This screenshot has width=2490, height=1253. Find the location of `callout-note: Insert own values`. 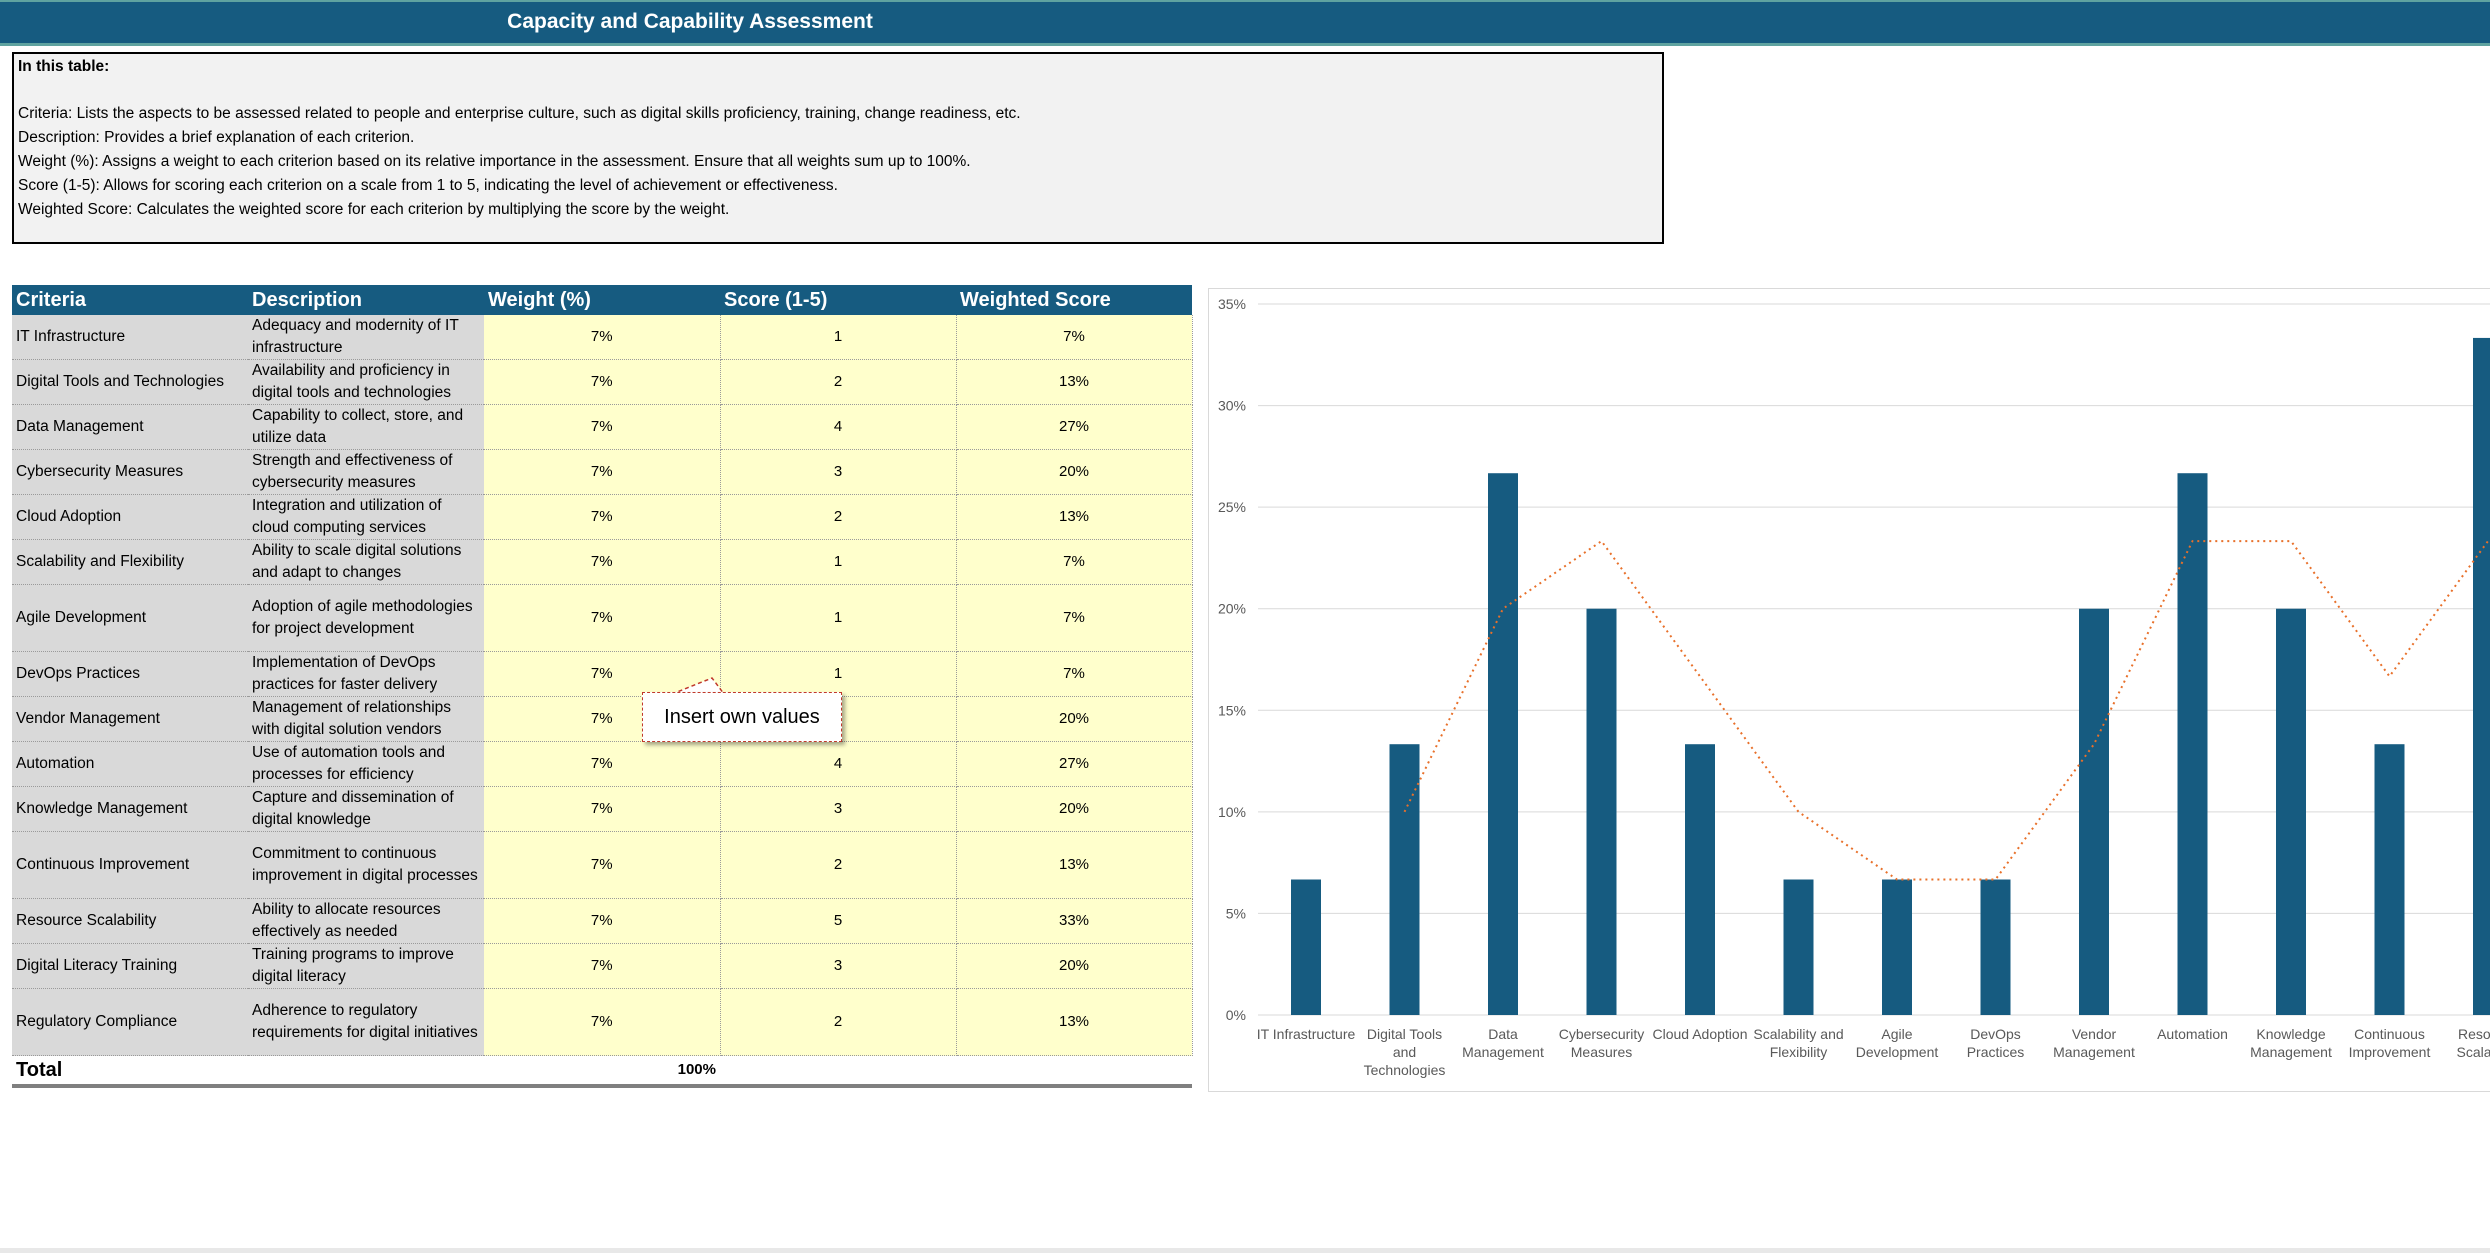

callout-note: Insert own values is located at coordinates (742, 717).